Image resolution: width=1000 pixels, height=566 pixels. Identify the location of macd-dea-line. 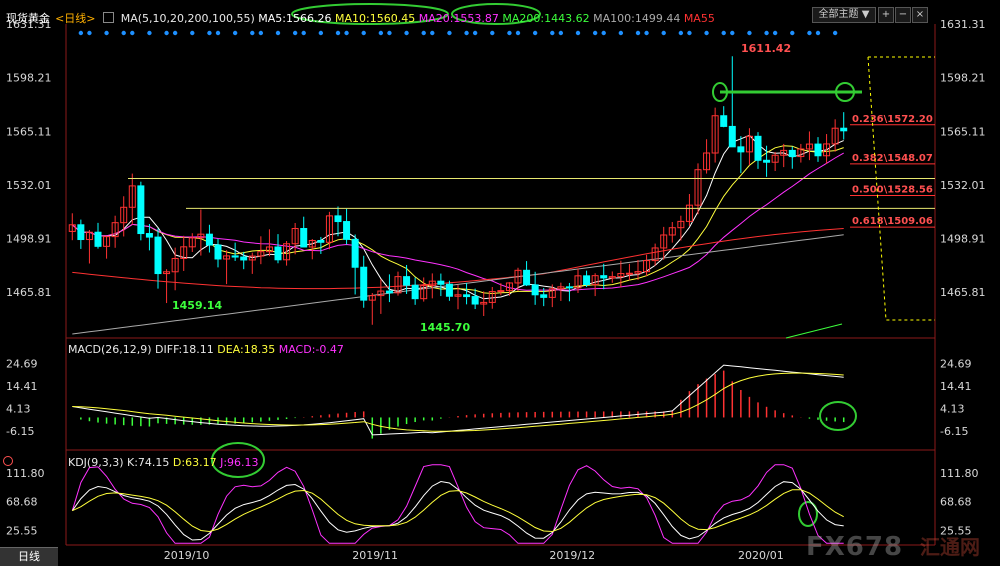
(458, 402).